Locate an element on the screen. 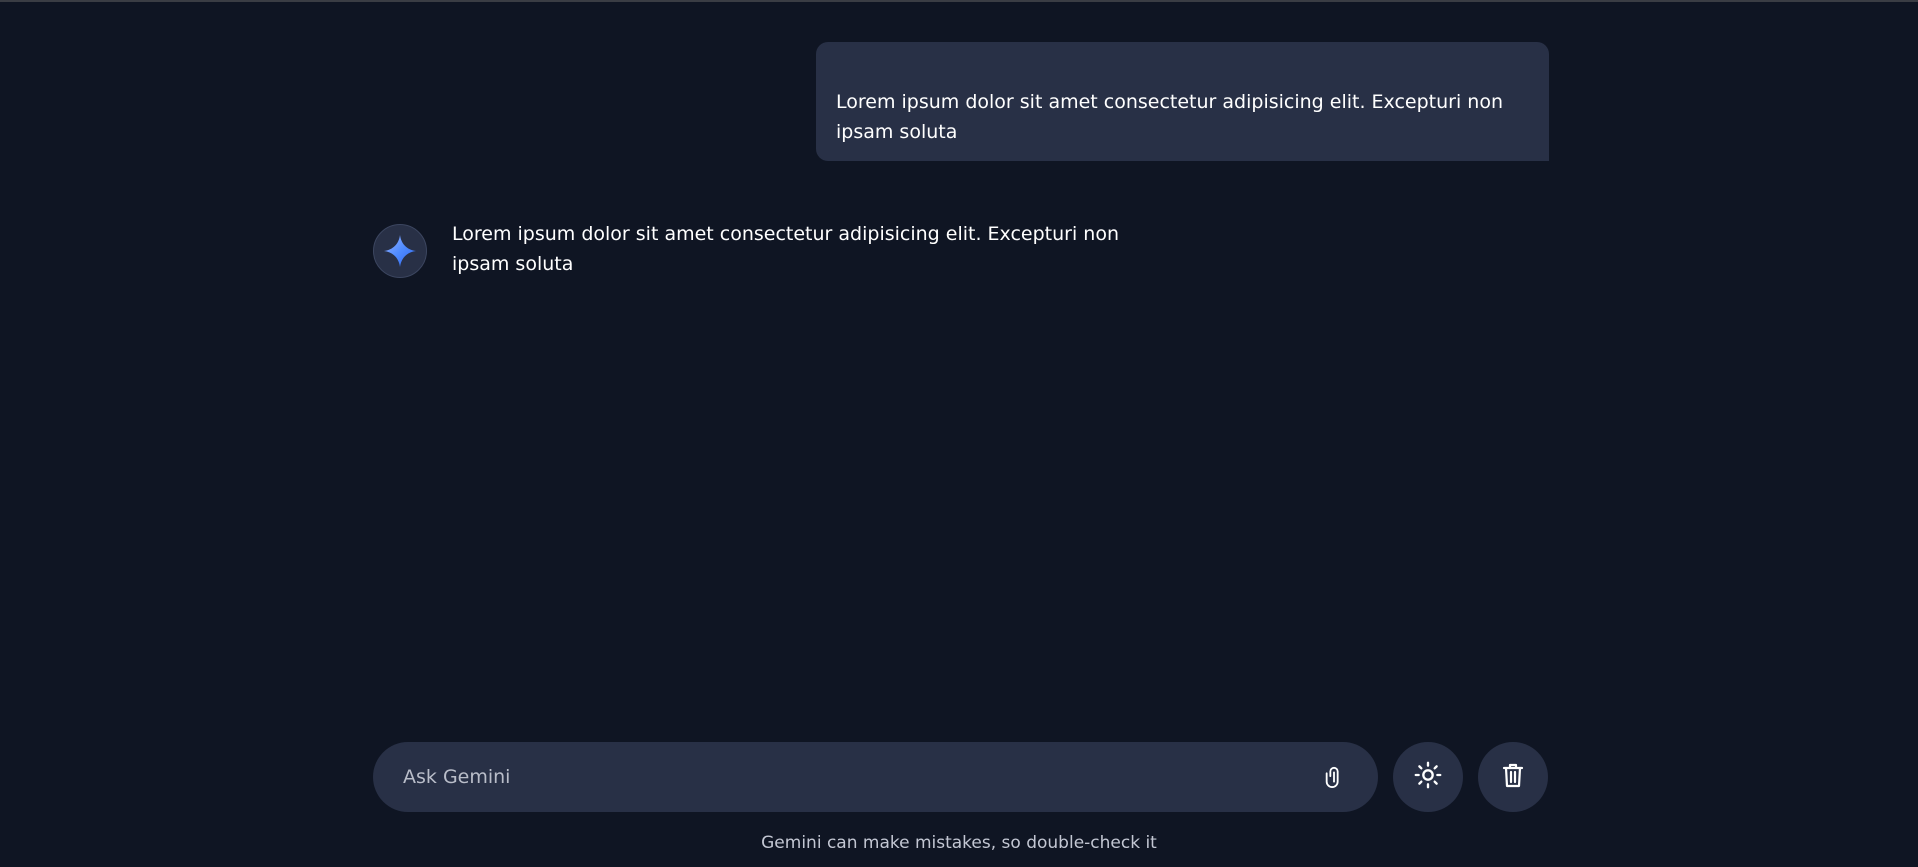  prompt-input-container is located at coordinates (875, 777).